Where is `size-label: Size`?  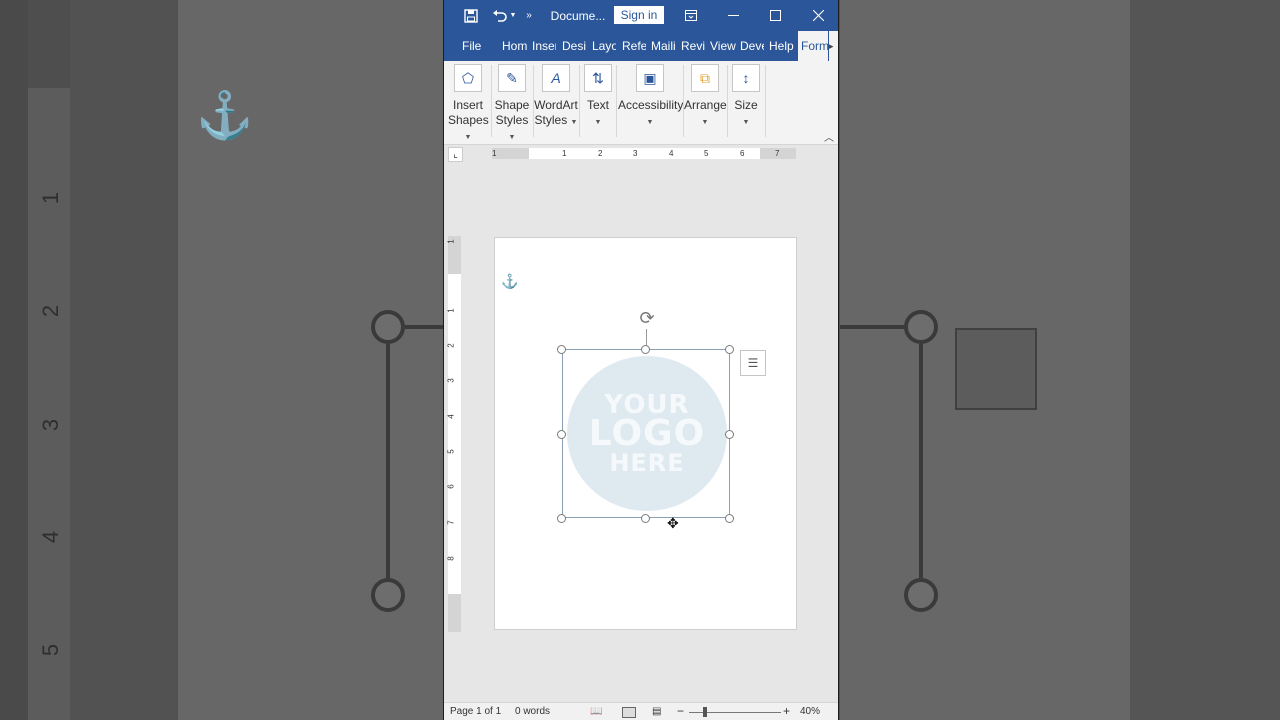 size-label: Size is located at coordinates (746, 105).